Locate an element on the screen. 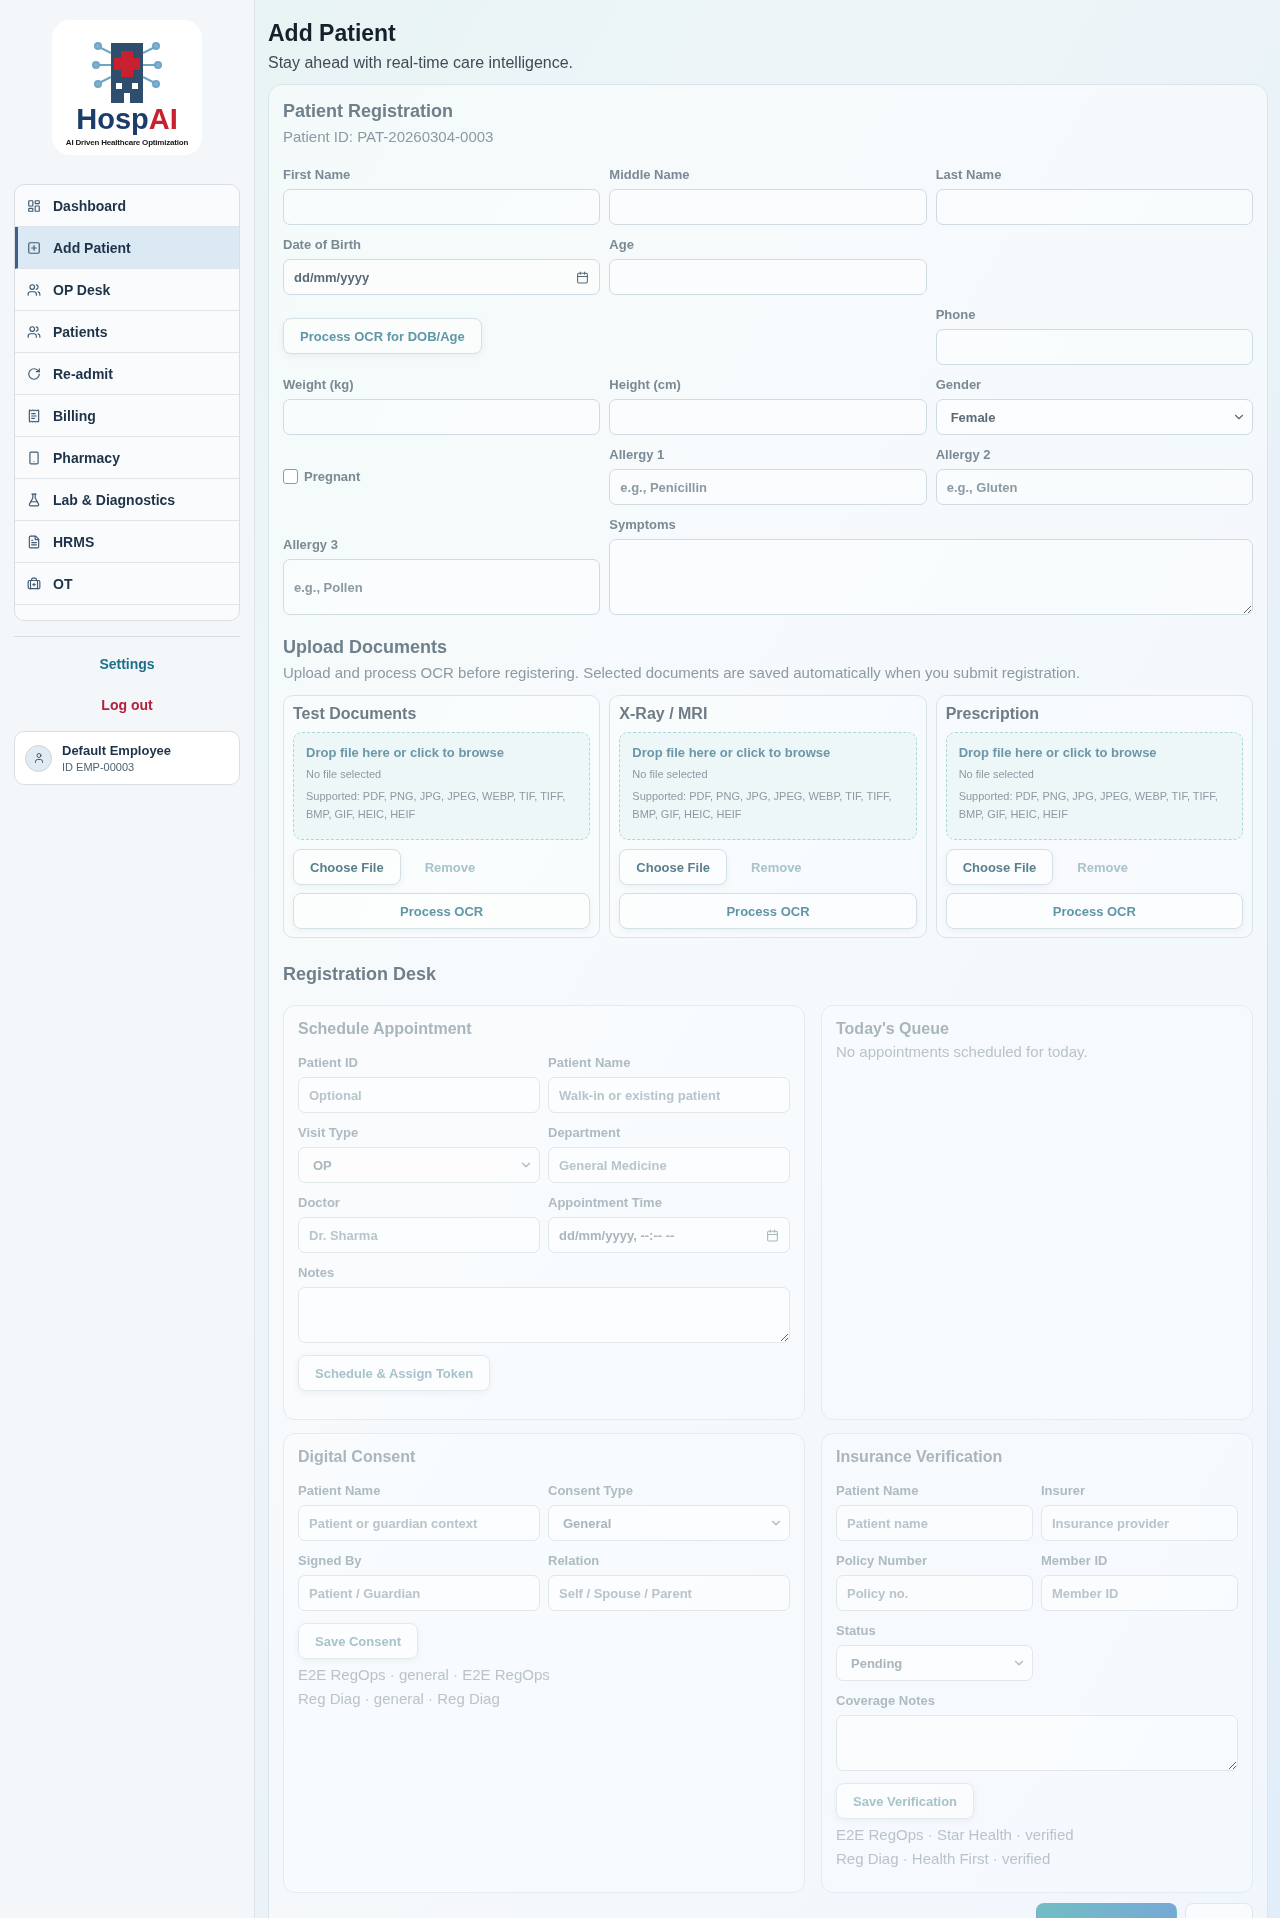  record-entry: E2E RegOps · Star Health · verified is located at coordinates (955, 1835).